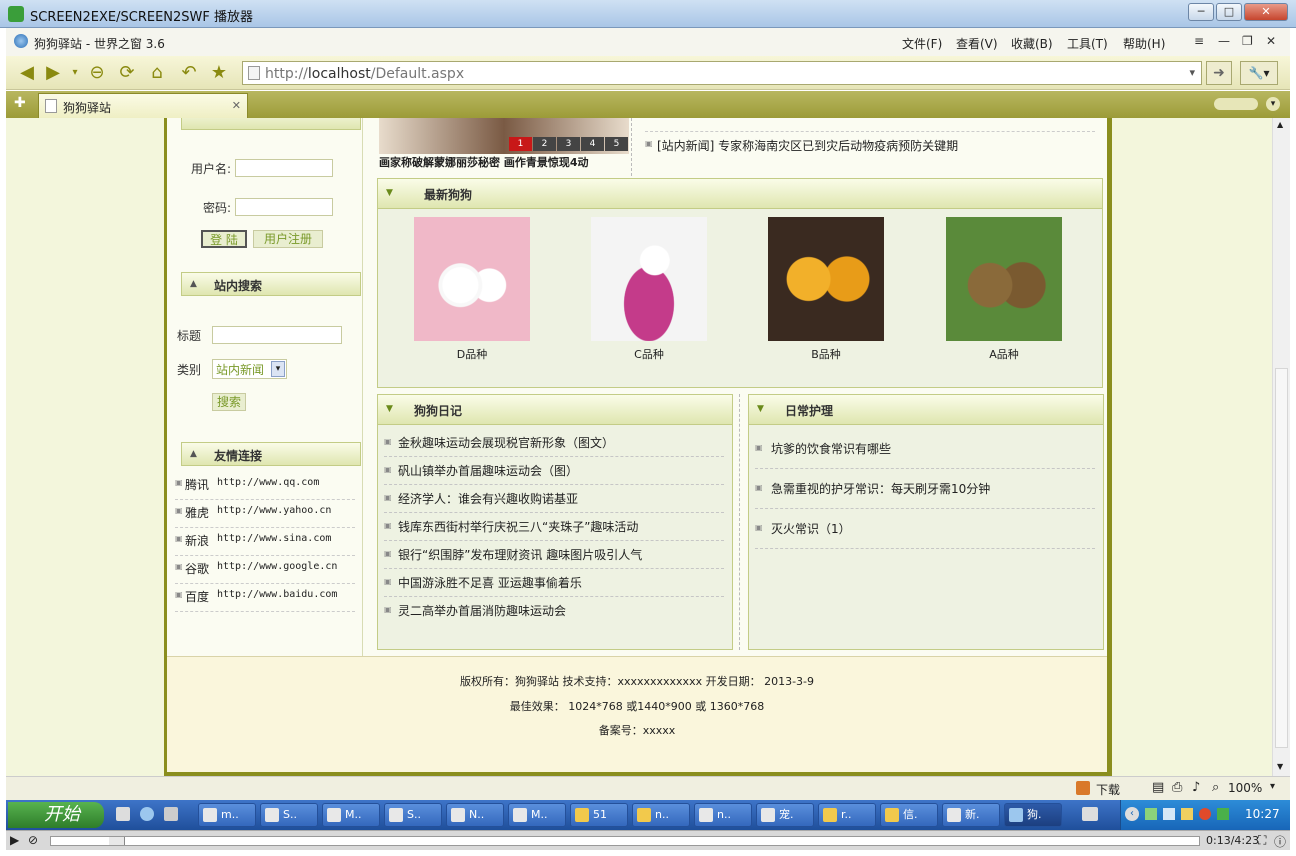 Image resolution: width=1296 pixels, height=856 pixels. What do you see at coordinates (1177, 787) in the screenshot?
I see `print-icon: ⎙` at bounding box center [1177, 787].